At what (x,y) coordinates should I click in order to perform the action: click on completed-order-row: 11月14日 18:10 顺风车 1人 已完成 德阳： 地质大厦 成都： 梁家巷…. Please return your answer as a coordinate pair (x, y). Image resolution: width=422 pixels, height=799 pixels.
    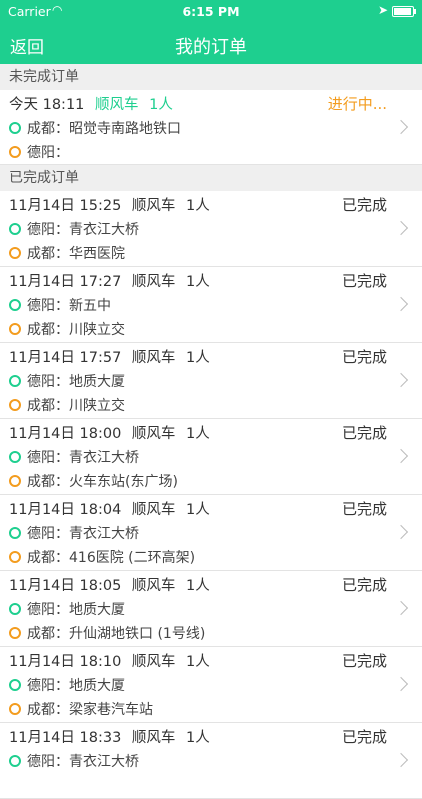
    Looking at the image, I should click on (211, 685).